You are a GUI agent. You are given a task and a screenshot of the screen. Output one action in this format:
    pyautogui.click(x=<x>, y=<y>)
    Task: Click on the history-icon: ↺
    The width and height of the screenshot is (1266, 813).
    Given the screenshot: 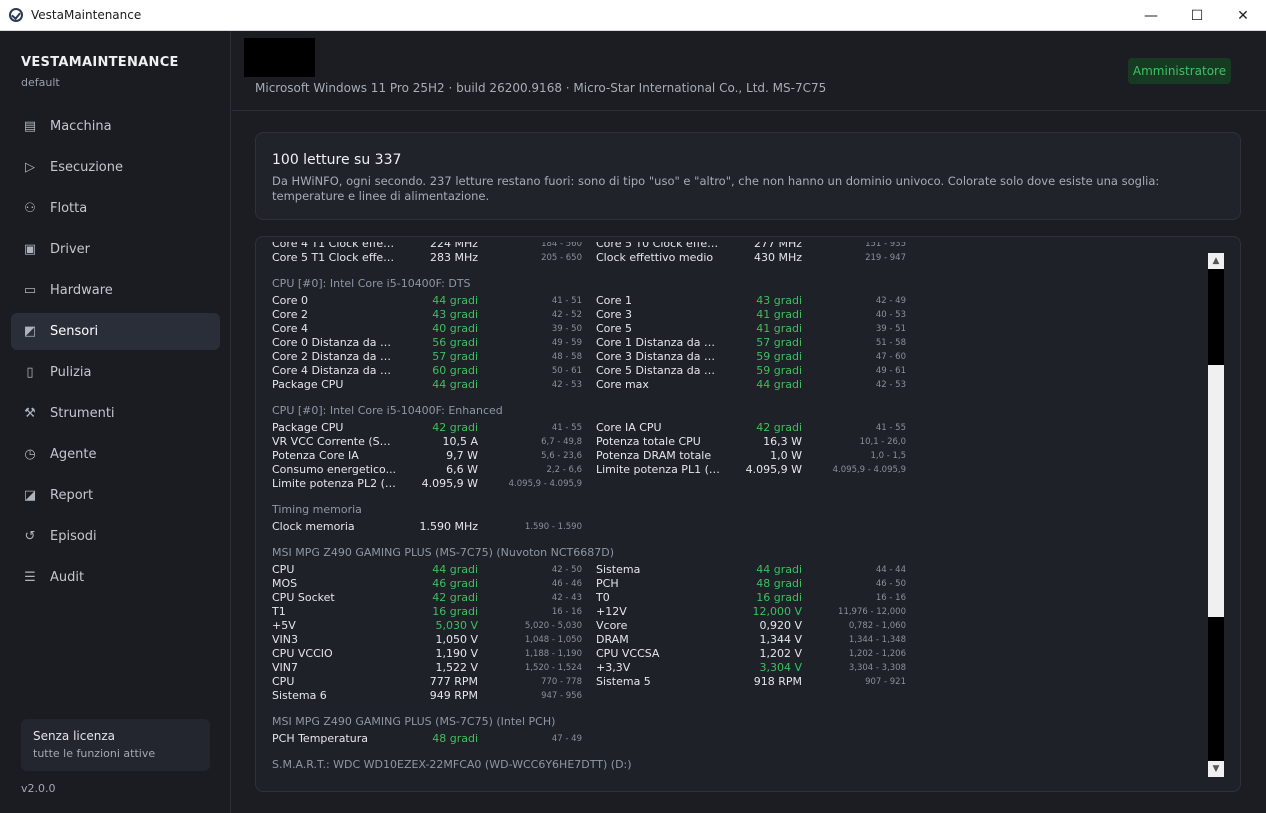 What is the action you would take?
    pyautogui.click(x=30, y=536)
    